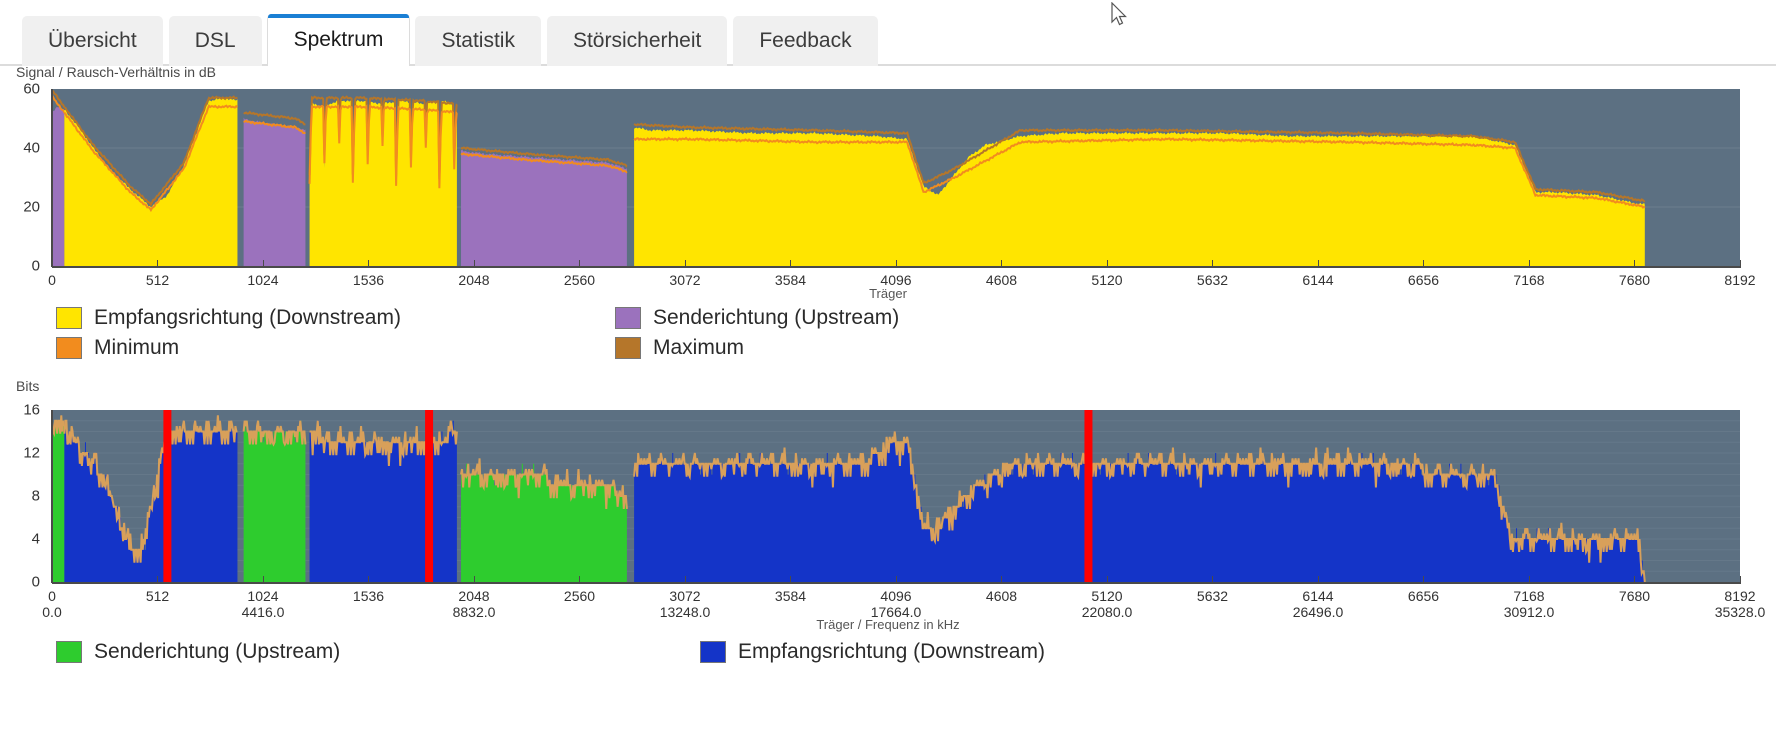  What do you see at coordinates (69, 318) in the screenshot?
I see `swatch-downstream-snr` at bounding box center [69, 318].